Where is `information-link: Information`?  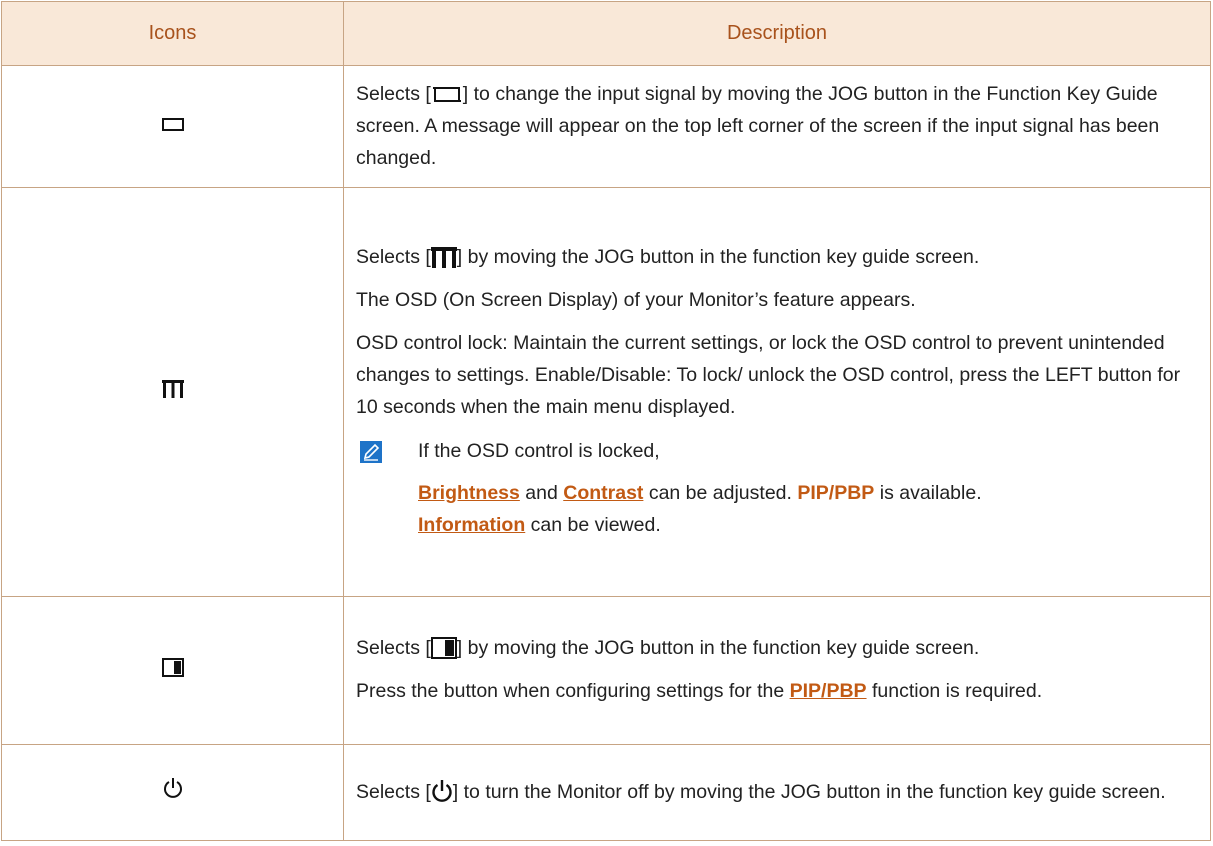
information-link: Information is located at coordinates (471, 525).